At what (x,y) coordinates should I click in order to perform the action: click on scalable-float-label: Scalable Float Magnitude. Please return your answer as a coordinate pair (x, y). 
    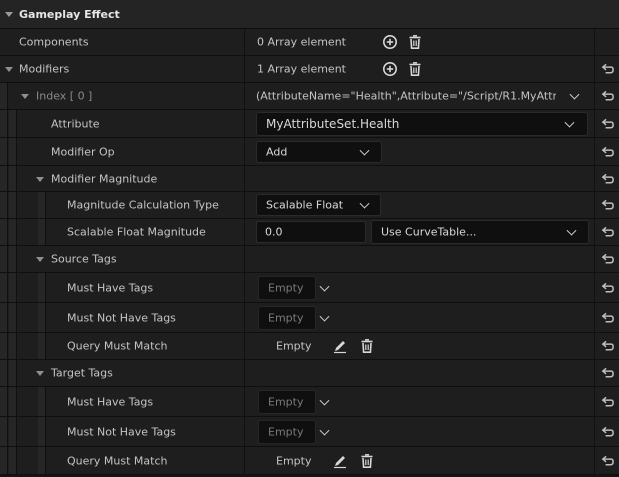
    Looking at the image, I should click on (136, 232).